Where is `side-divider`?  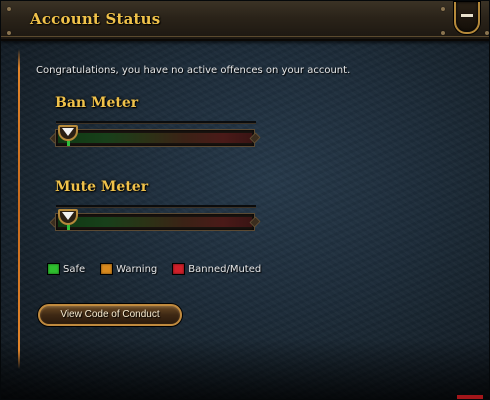 side-divider is located at coordinates (19, 209).